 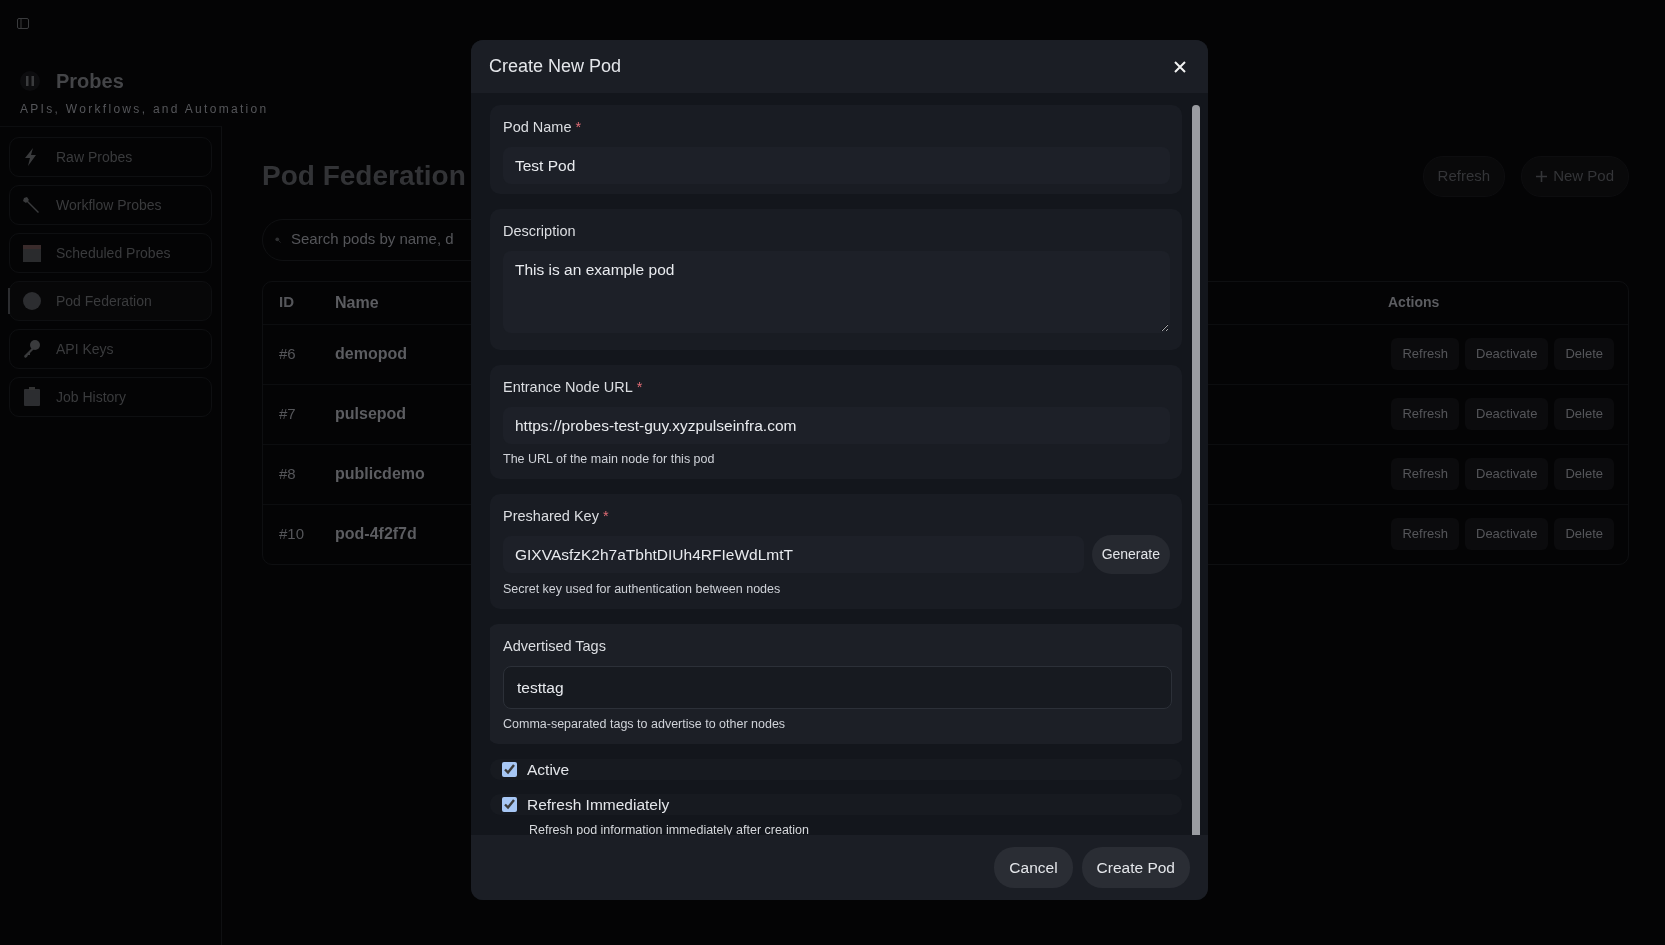 I want to click on key-icon, so click(x=32, y=349).